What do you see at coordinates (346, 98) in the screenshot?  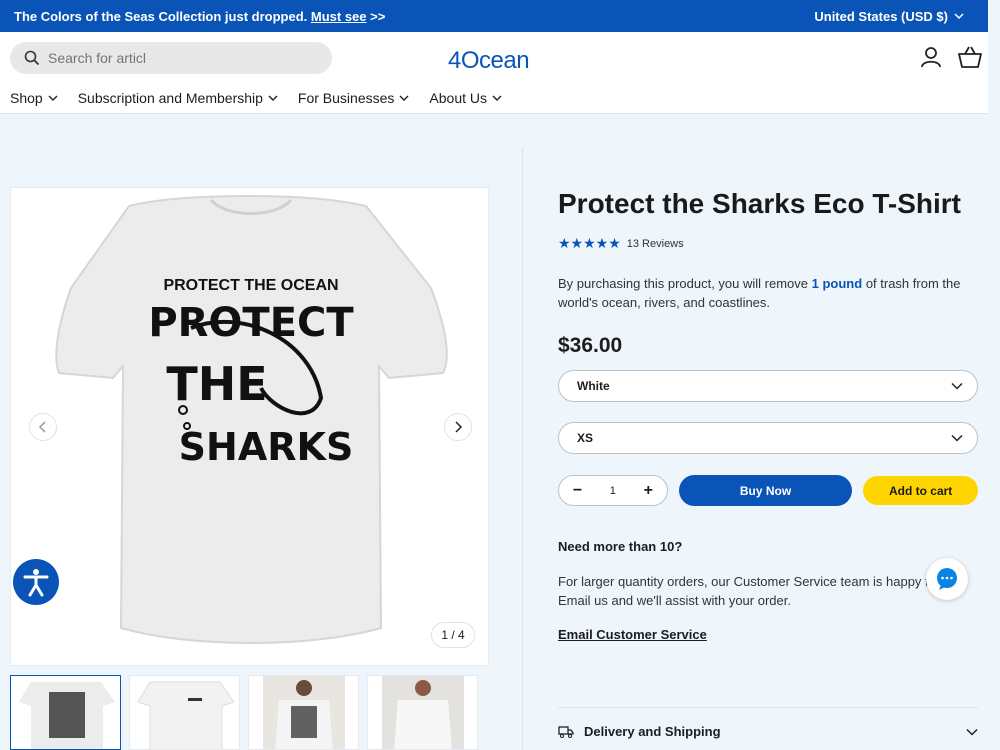 I see `nav-label: For Businesses` at bounding box center [346, 98].